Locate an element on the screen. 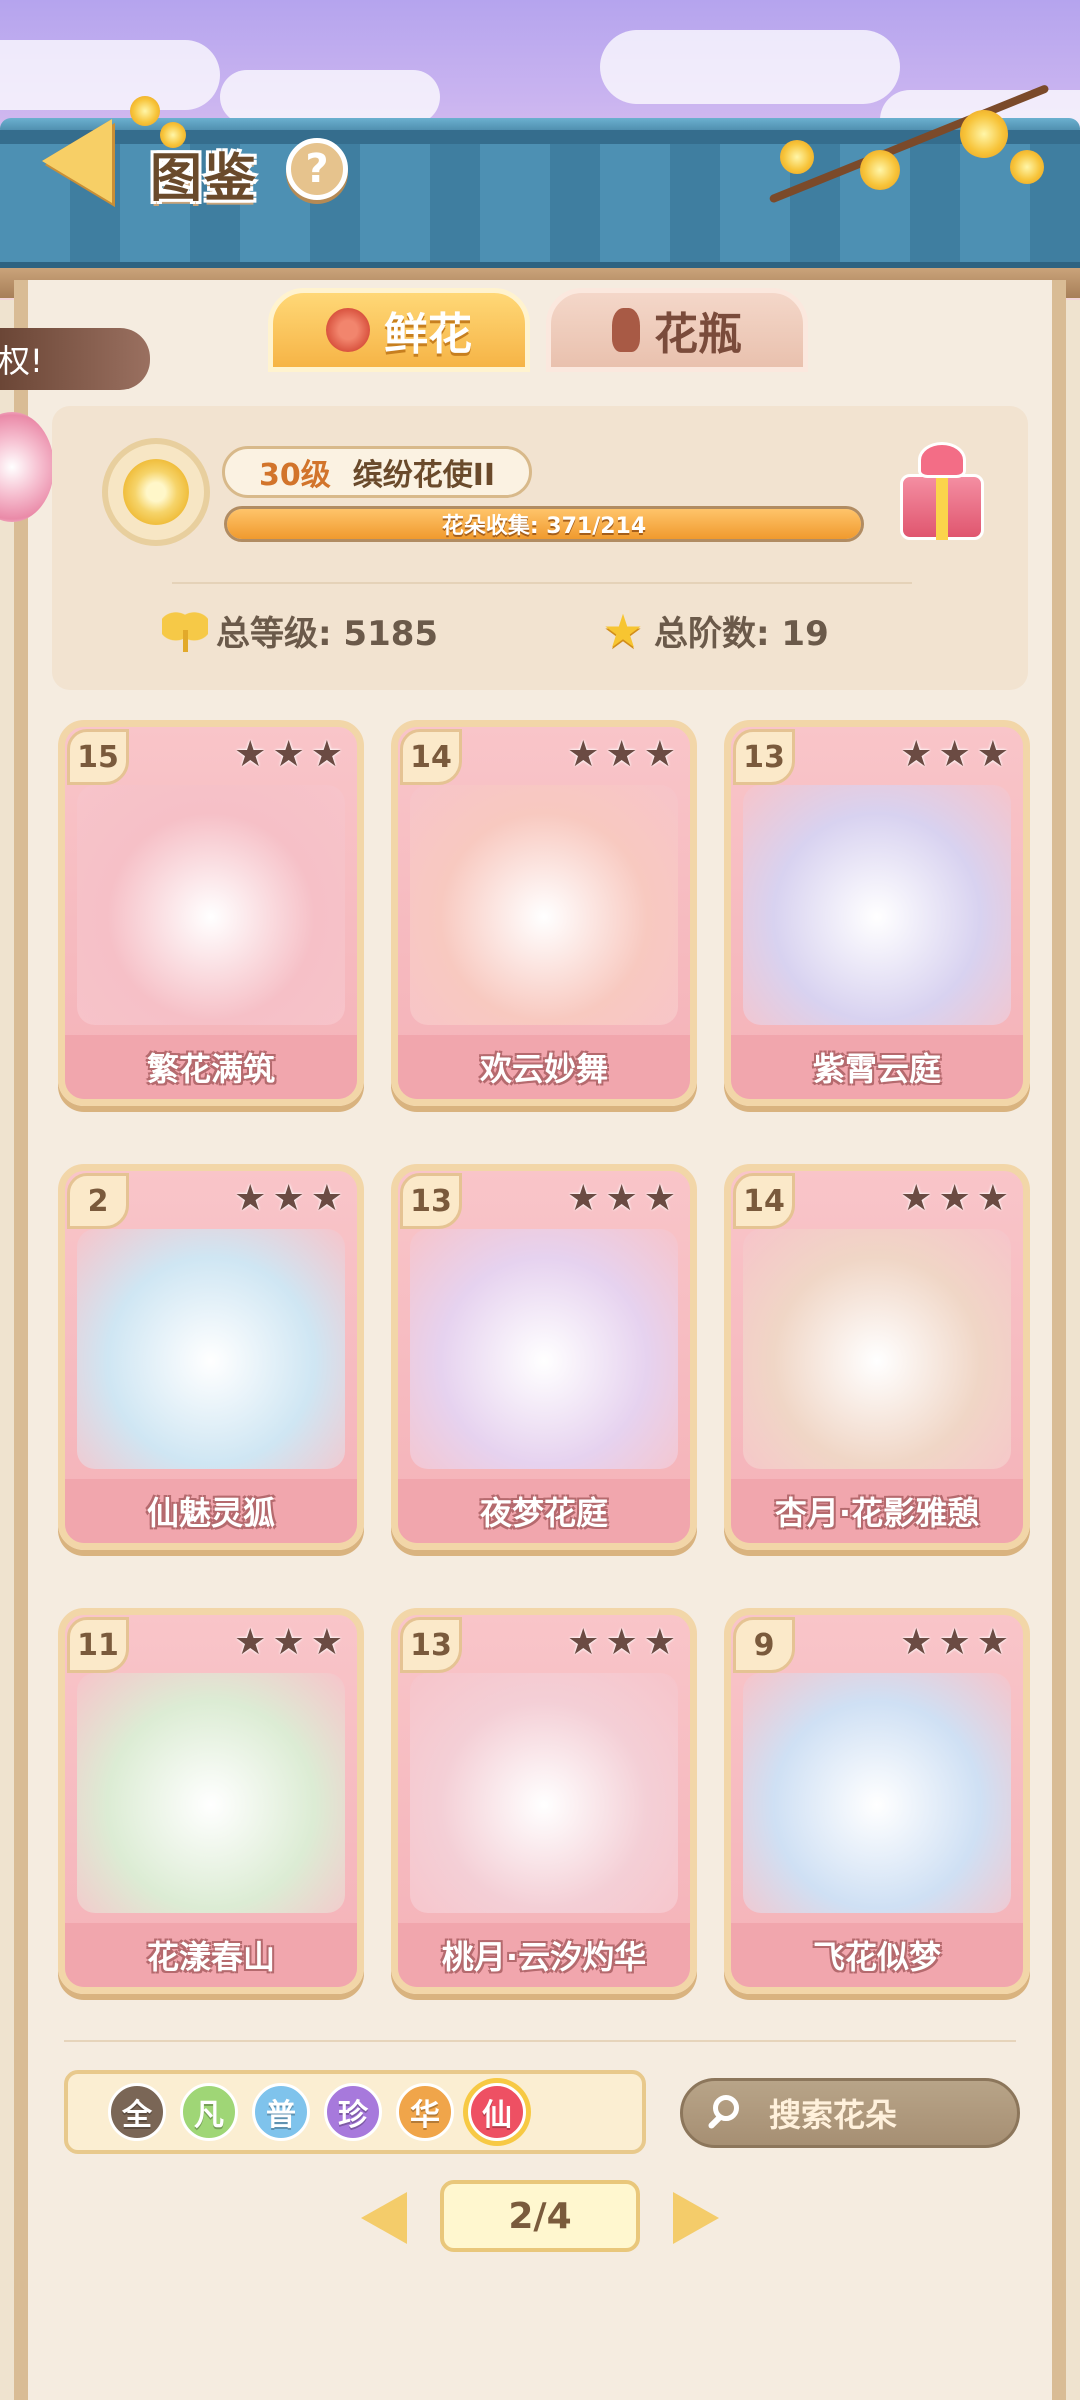 The image size is (1080, 2400). plum-blossom-icon is located at coordinates (156, 492).